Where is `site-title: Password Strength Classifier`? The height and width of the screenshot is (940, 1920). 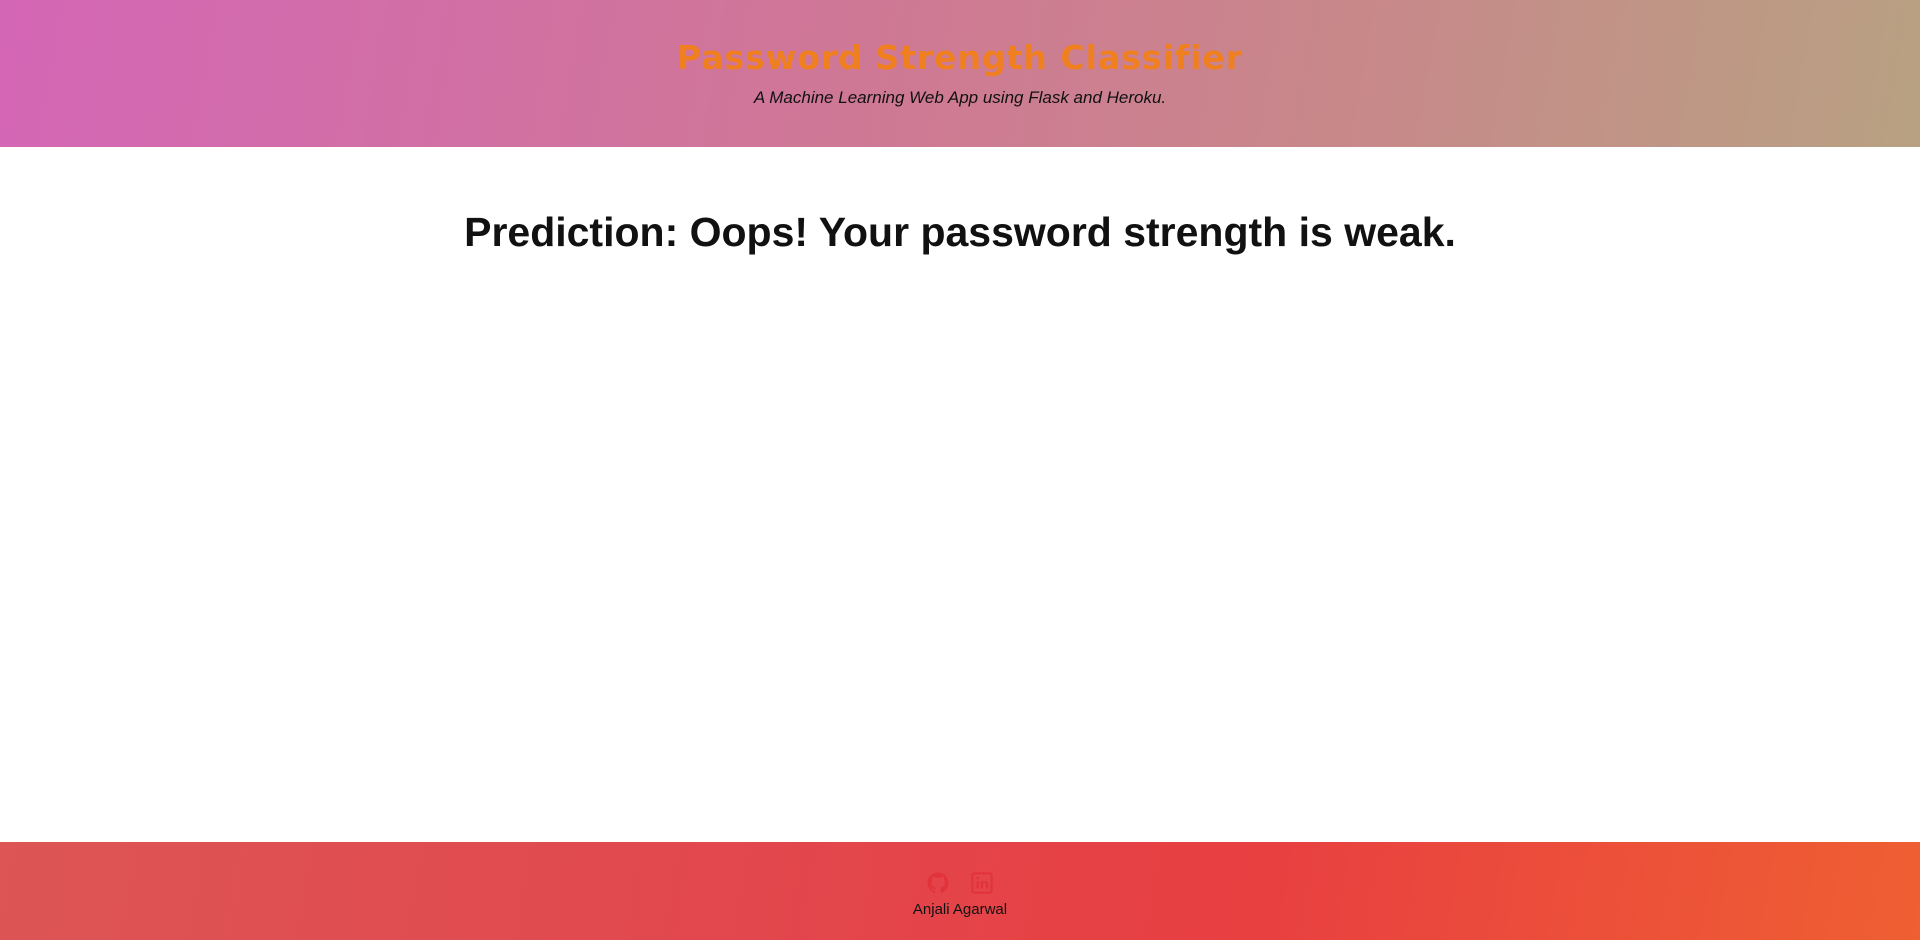
site-title: Password Strength Classifier is located at coordinates (960, 57).